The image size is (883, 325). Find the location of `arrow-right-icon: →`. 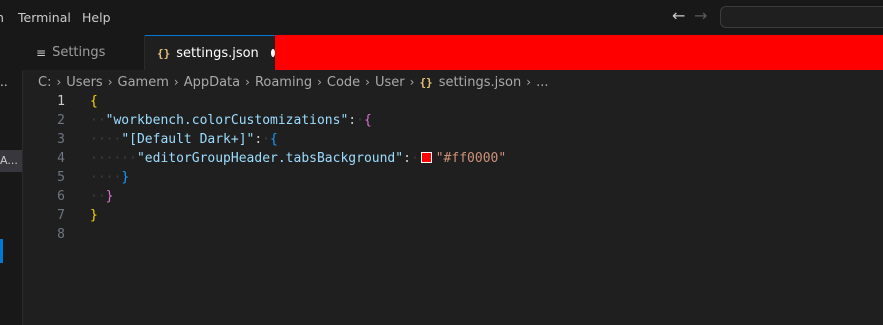

arrow-right-icon: → is located at coordinates (700, 15).